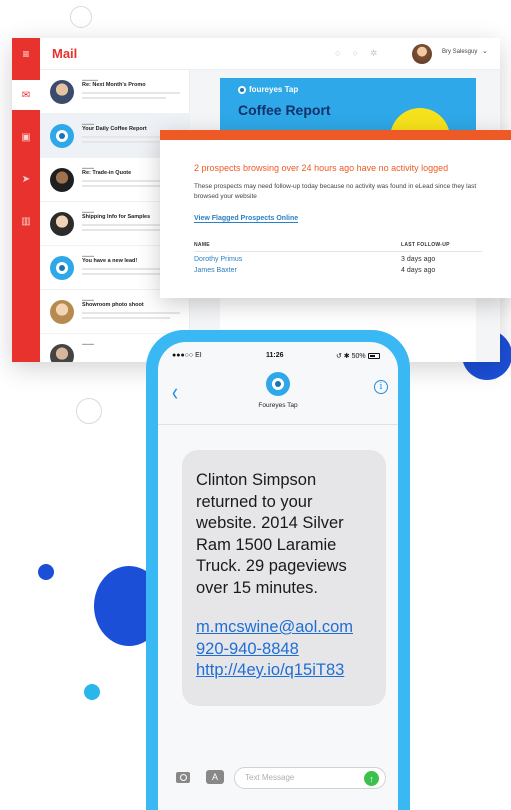 The width and height of the screenshot is (511, 810). What do you see at coordinates (374, 53) in the screenshot?
I see `gear-icon: ✲` at bounding box center [374, 53].